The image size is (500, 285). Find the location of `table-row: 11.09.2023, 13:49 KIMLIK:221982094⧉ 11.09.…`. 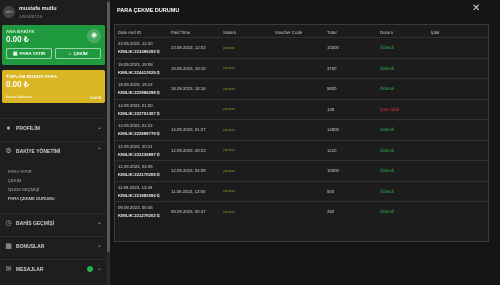

table-row: 11.09.2023, 13:49 KIMLIK:221982094⧉ 11.09.… is located at coordinates (301, 190).